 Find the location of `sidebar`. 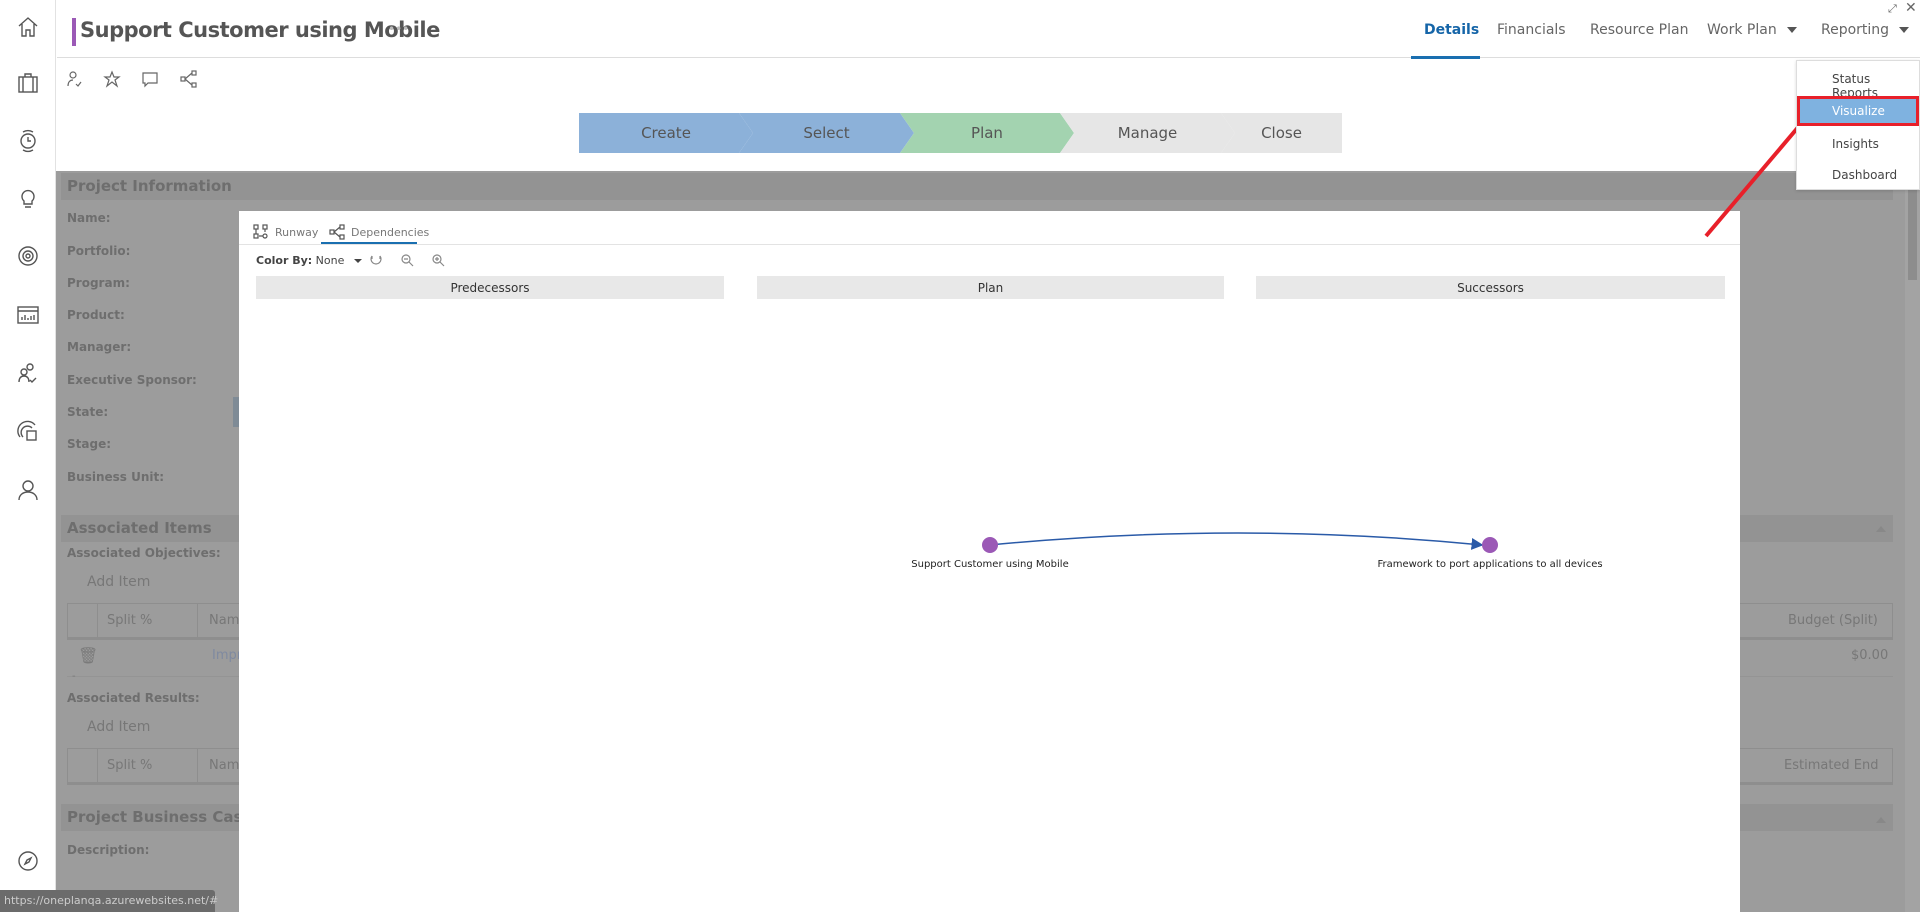

sidebar is located at coordinates (28, 456).